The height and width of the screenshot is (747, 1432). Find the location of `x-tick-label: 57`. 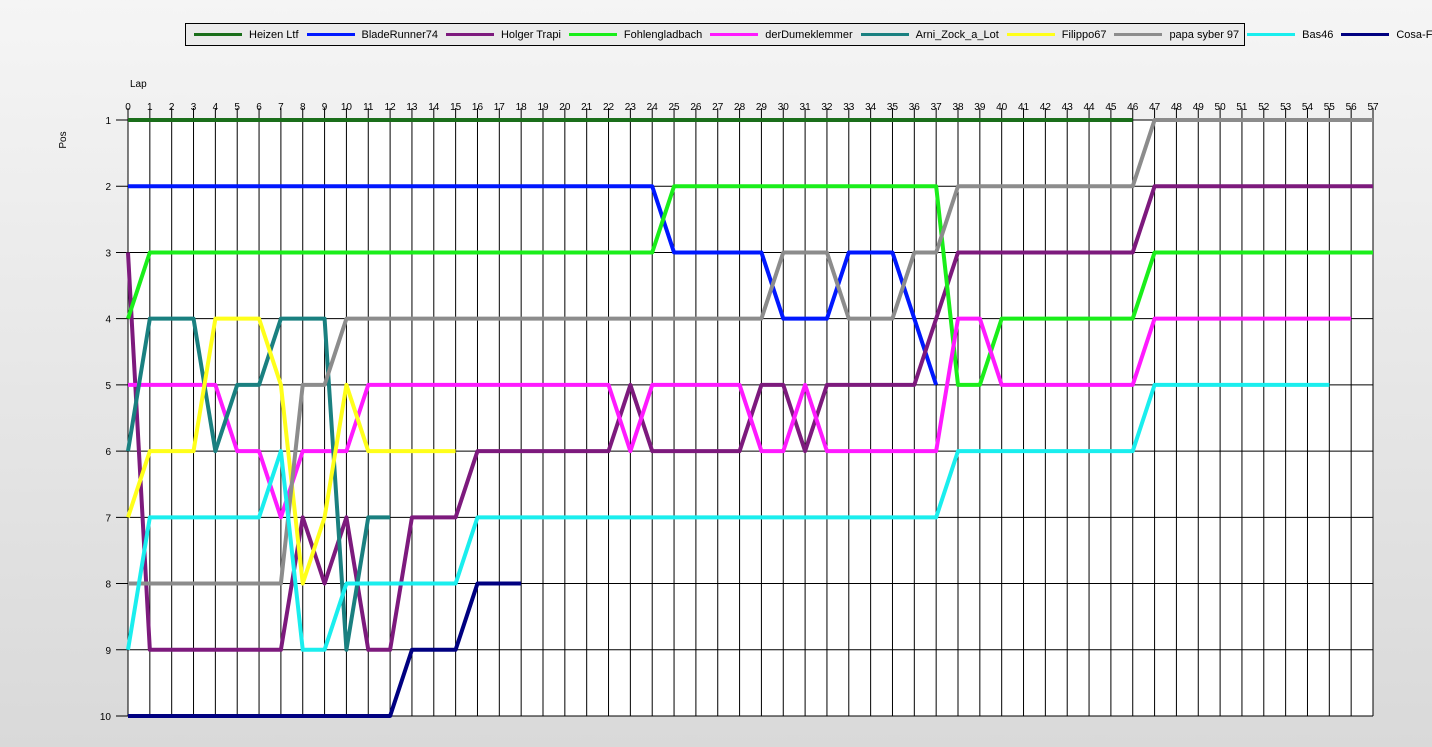

x-tick-label: 57 is located at coordinates (1373, 107).